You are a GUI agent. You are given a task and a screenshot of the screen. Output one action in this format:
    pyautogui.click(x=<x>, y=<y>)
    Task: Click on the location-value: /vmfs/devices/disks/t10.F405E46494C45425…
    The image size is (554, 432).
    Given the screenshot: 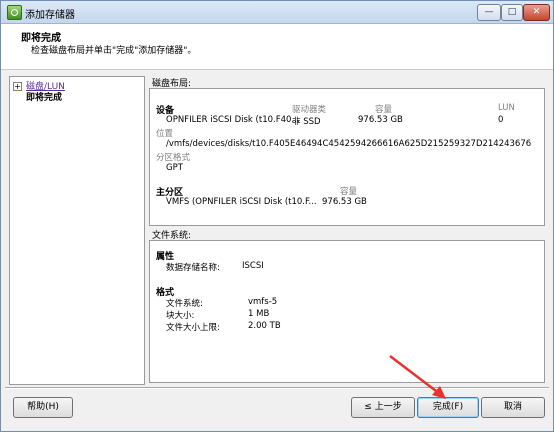 What is the action you would take?
    pyautogui.click(x=349, y=144)
    